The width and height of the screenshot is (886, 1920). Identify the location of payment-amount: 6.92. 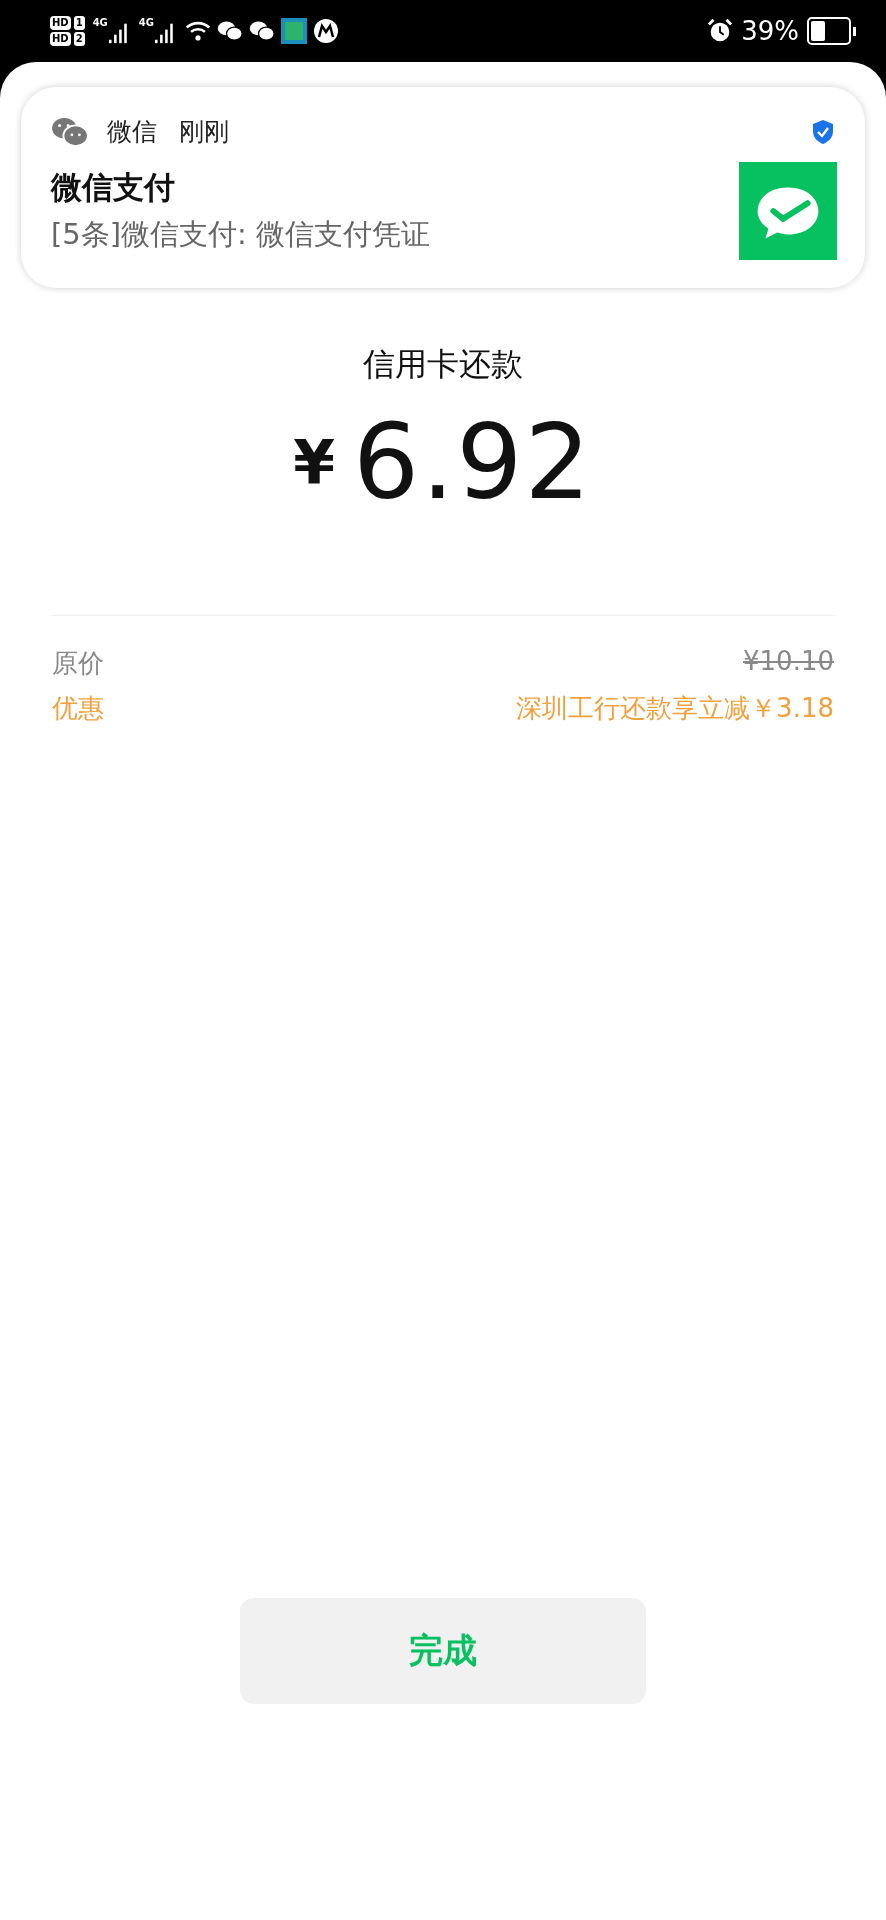
(473, 462).